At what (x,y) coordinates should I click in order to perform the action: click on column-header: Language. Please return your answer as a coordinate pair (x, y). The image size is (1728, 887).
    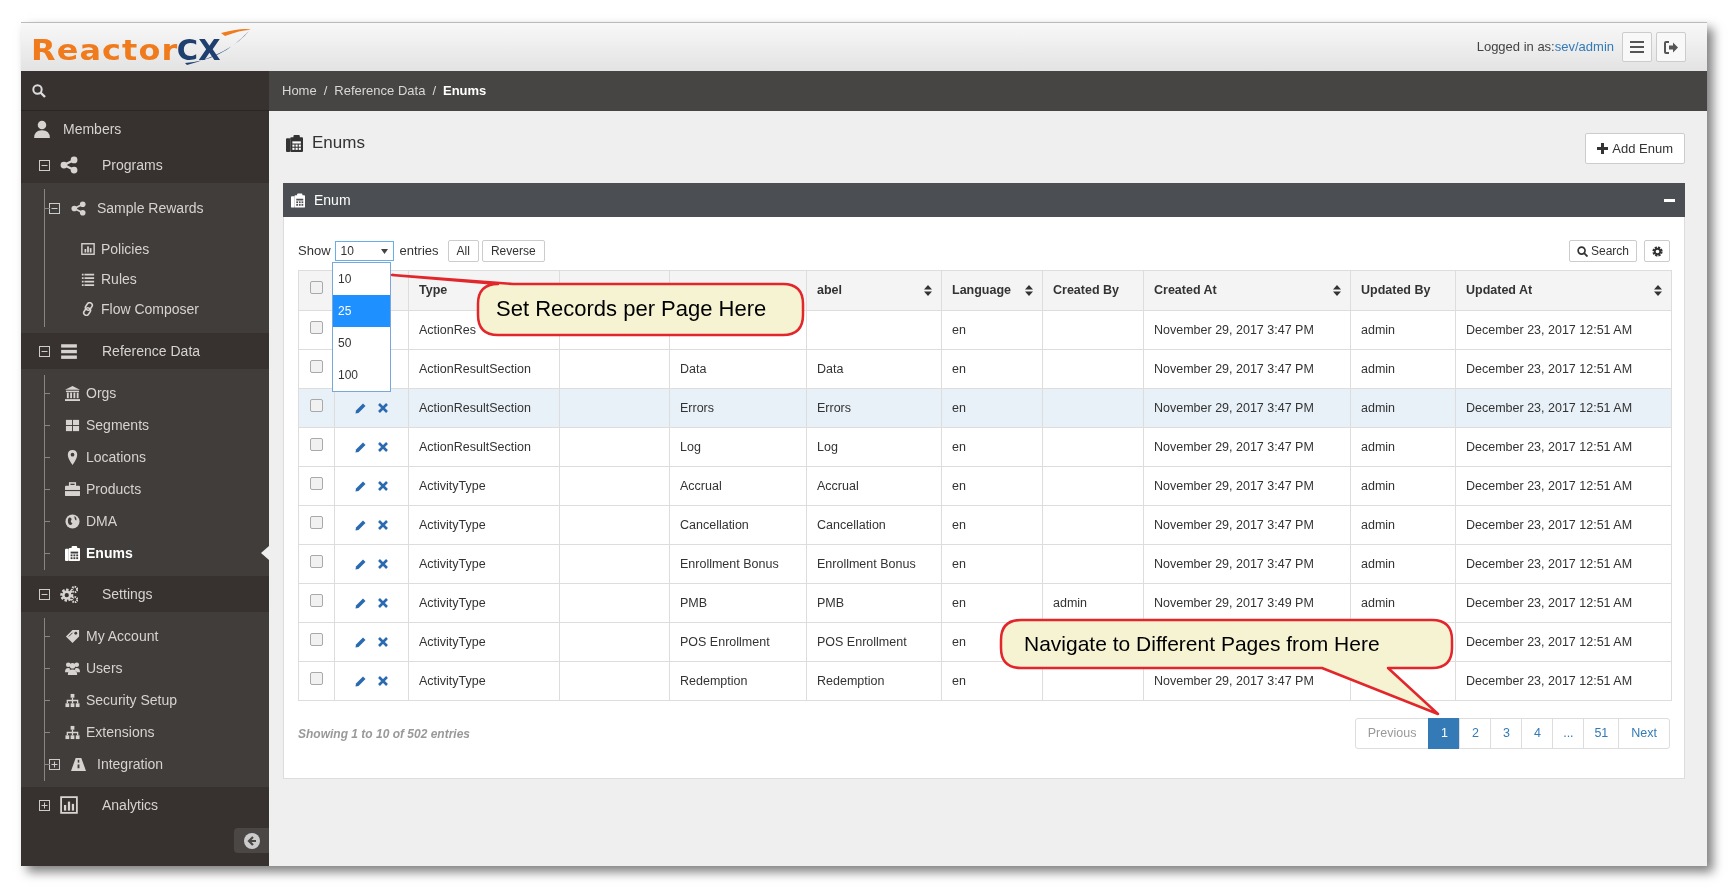
    Looking at the image, I should click on (992, 290).